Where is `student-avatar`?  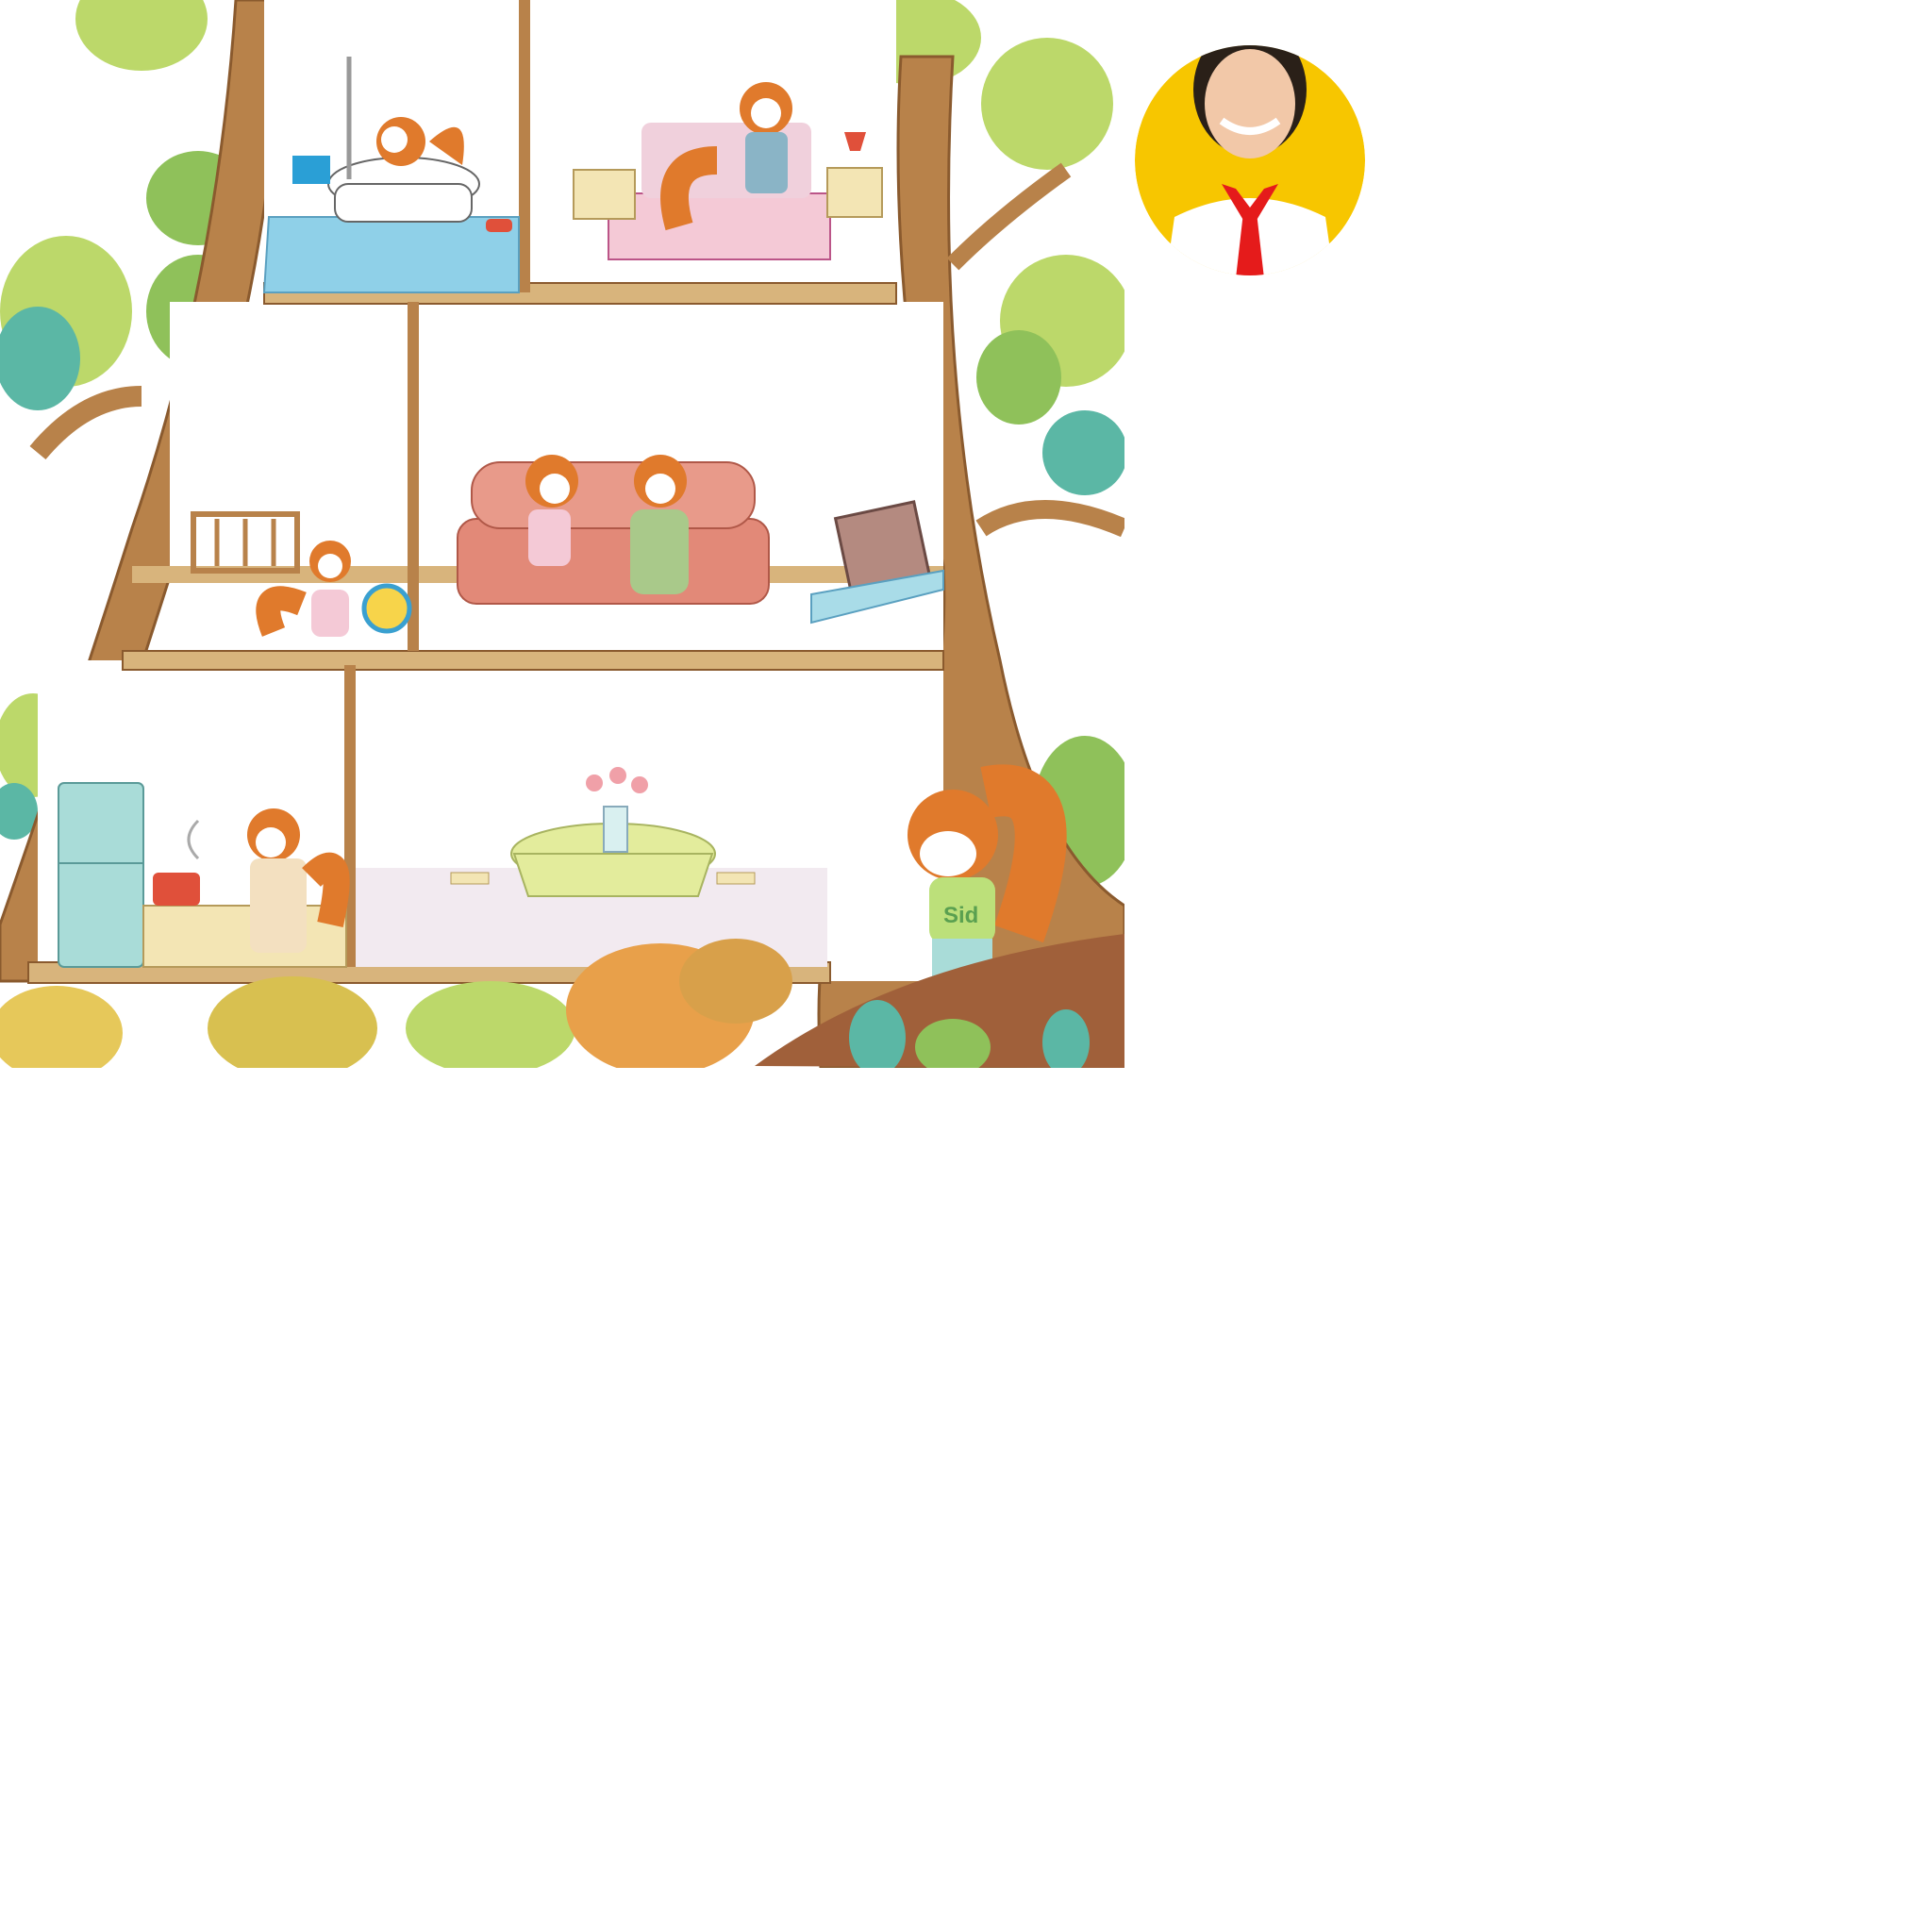
student-avatar is located at coordinates (1250, 160).